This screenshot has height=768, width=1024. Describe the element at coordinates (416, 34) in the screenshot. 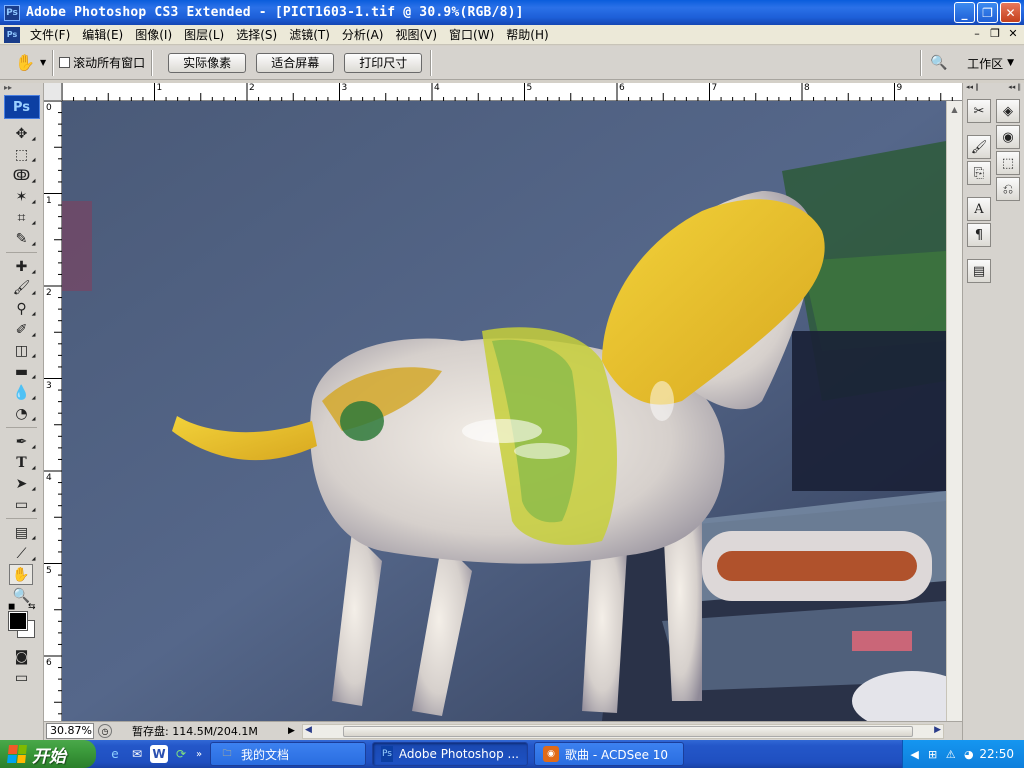

I see `menu-view: 视图(V)` at that location.